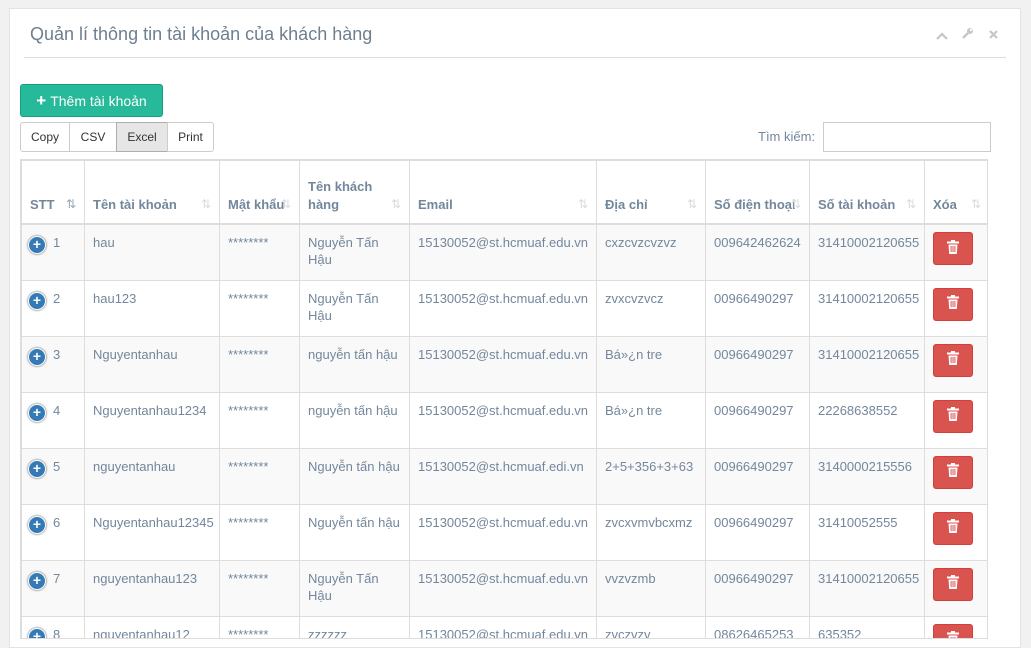 The height and width of the screenshot is (648, 1031). Describe the element at coordinates (955, 192) in the screenshot. I see `column-header-delete: Xóa ⇅` at that location.